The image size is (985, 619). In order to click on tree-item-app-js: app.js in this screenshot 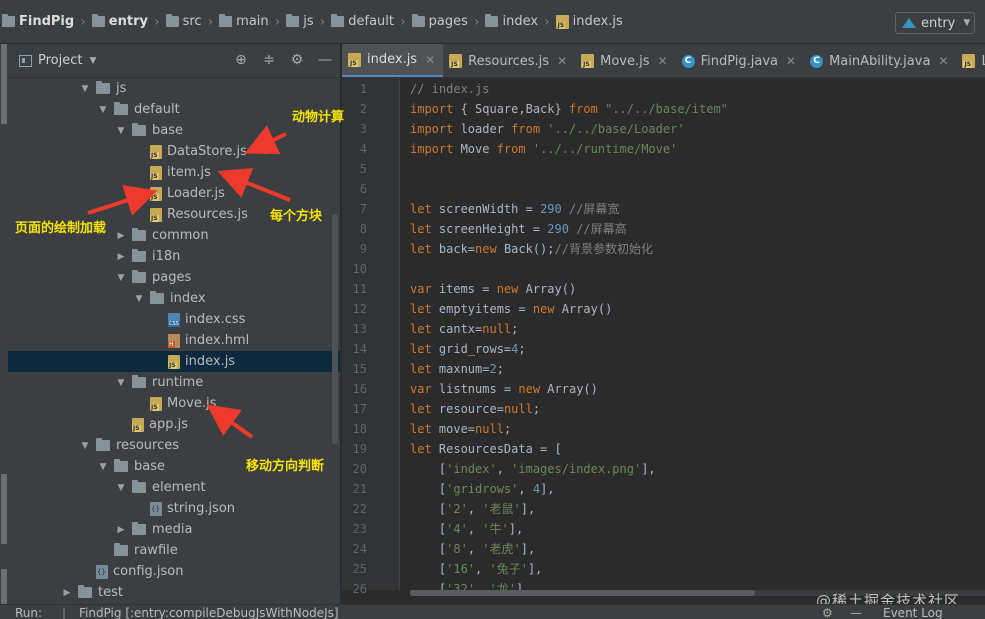, I will do `click(174, 424)`.